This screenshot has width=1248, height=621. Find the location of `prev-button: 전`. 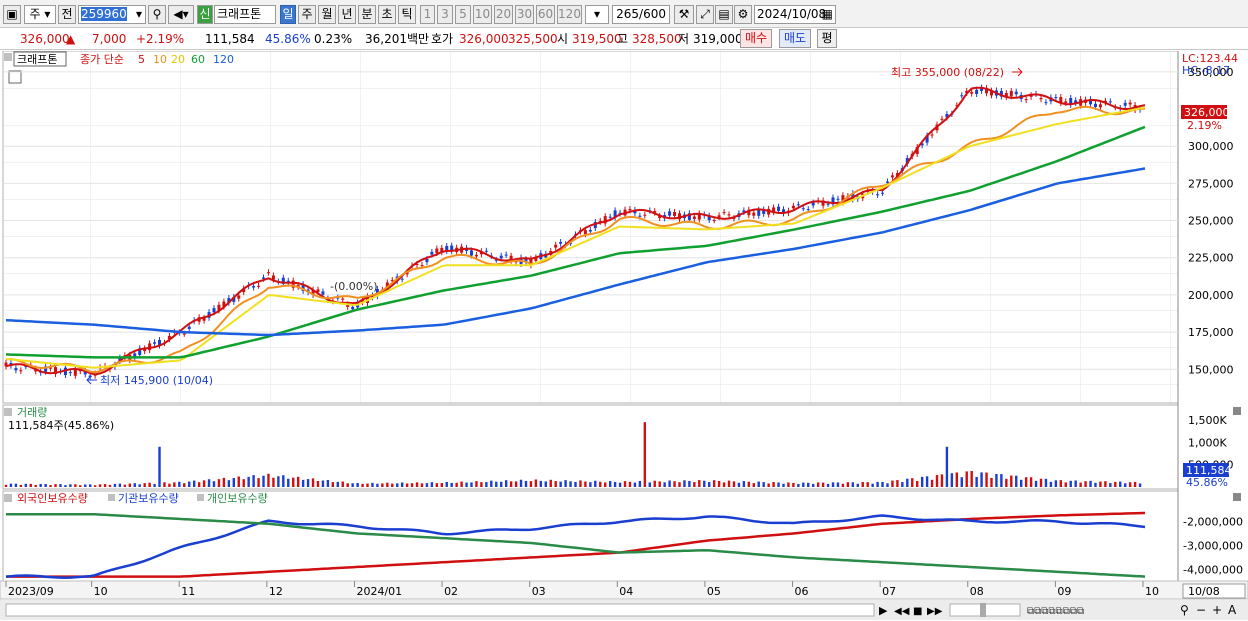

prev-button: 전 is located at coordinates (67, 14).